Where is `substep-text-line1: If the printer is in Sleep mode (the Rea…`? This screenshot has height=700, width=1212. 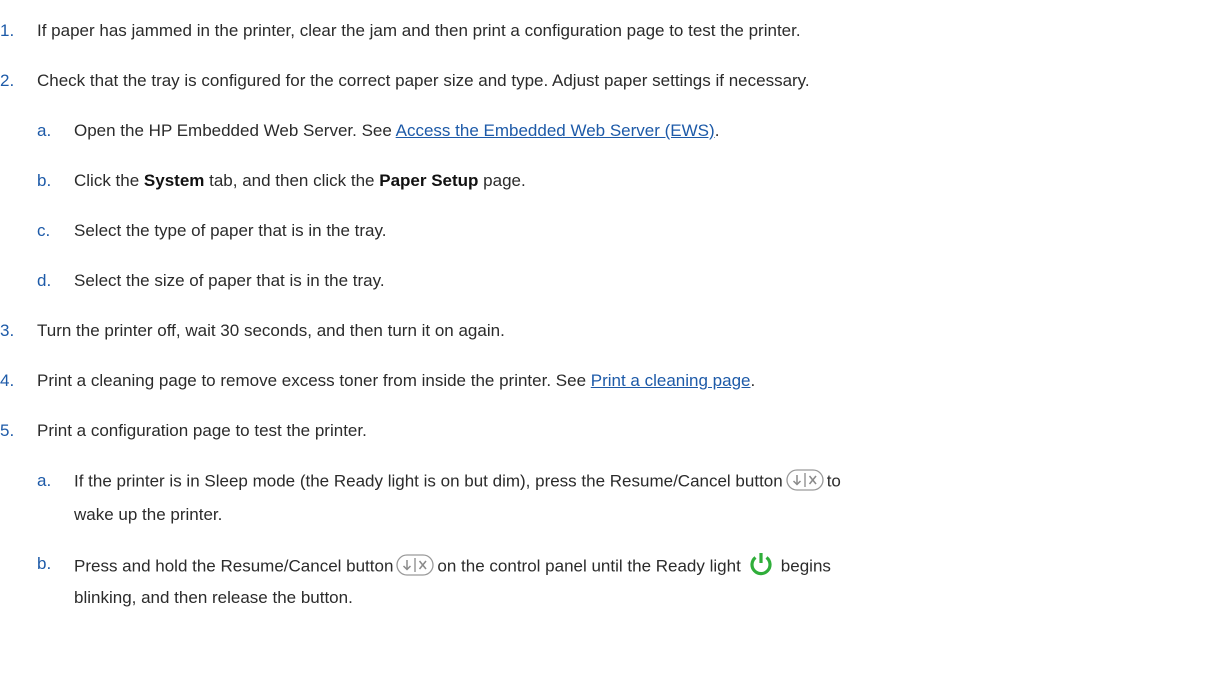 substep-text-line1: If the printer is in Sleep mode (the Rea… is located at coordinates (457, 481).